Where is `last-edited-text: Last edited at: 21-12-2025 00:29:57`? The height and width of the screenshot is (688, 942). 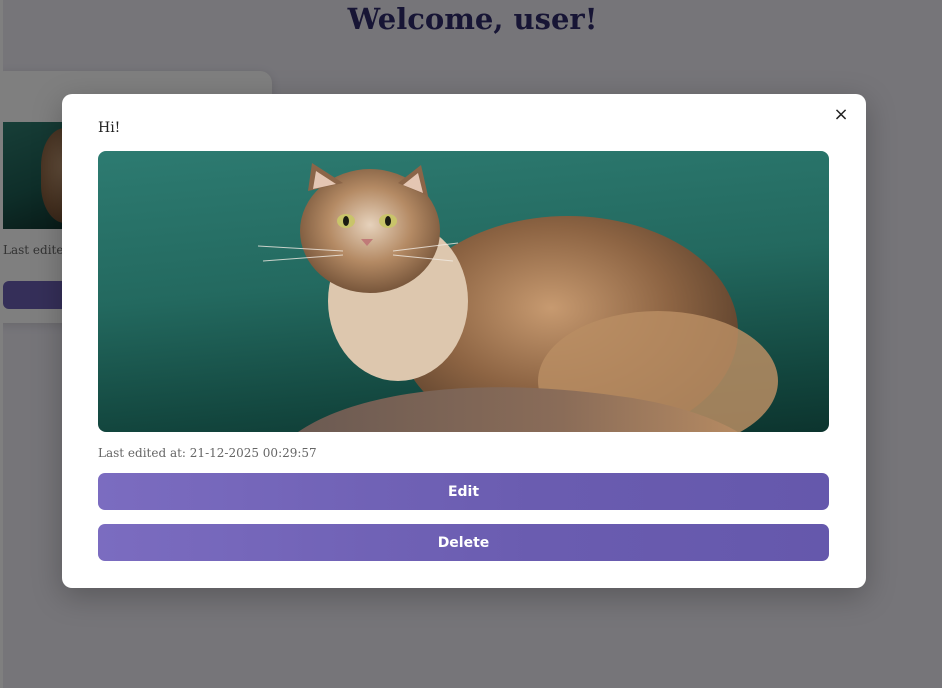
last-edited-text: Last edited at: 21-12-2025 00:29:57 is located at coordinates (207, 453).